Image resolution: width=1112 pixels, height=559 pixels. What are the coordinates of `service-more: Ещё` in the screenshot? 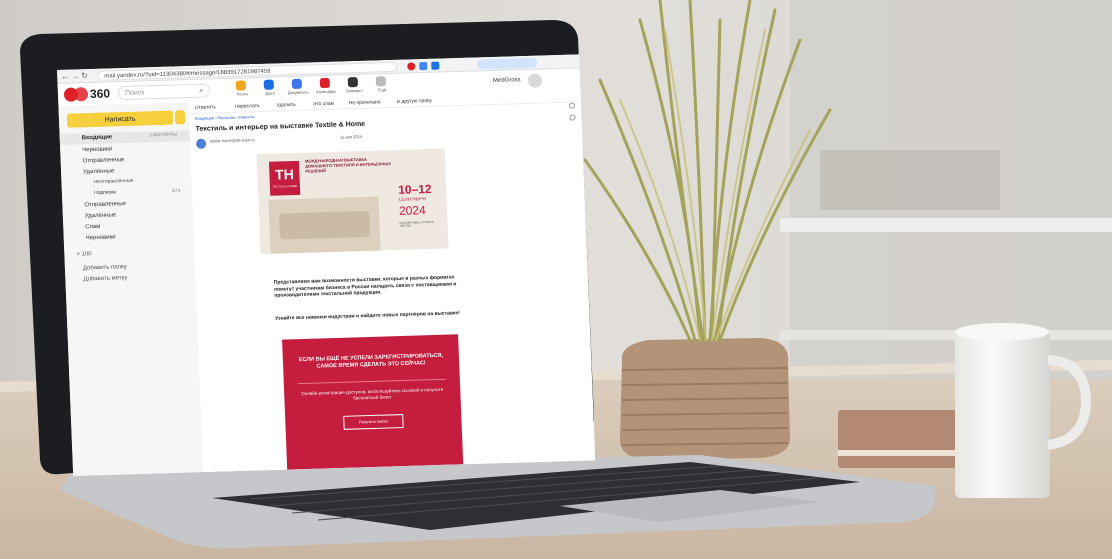 It's located at (382, 86).